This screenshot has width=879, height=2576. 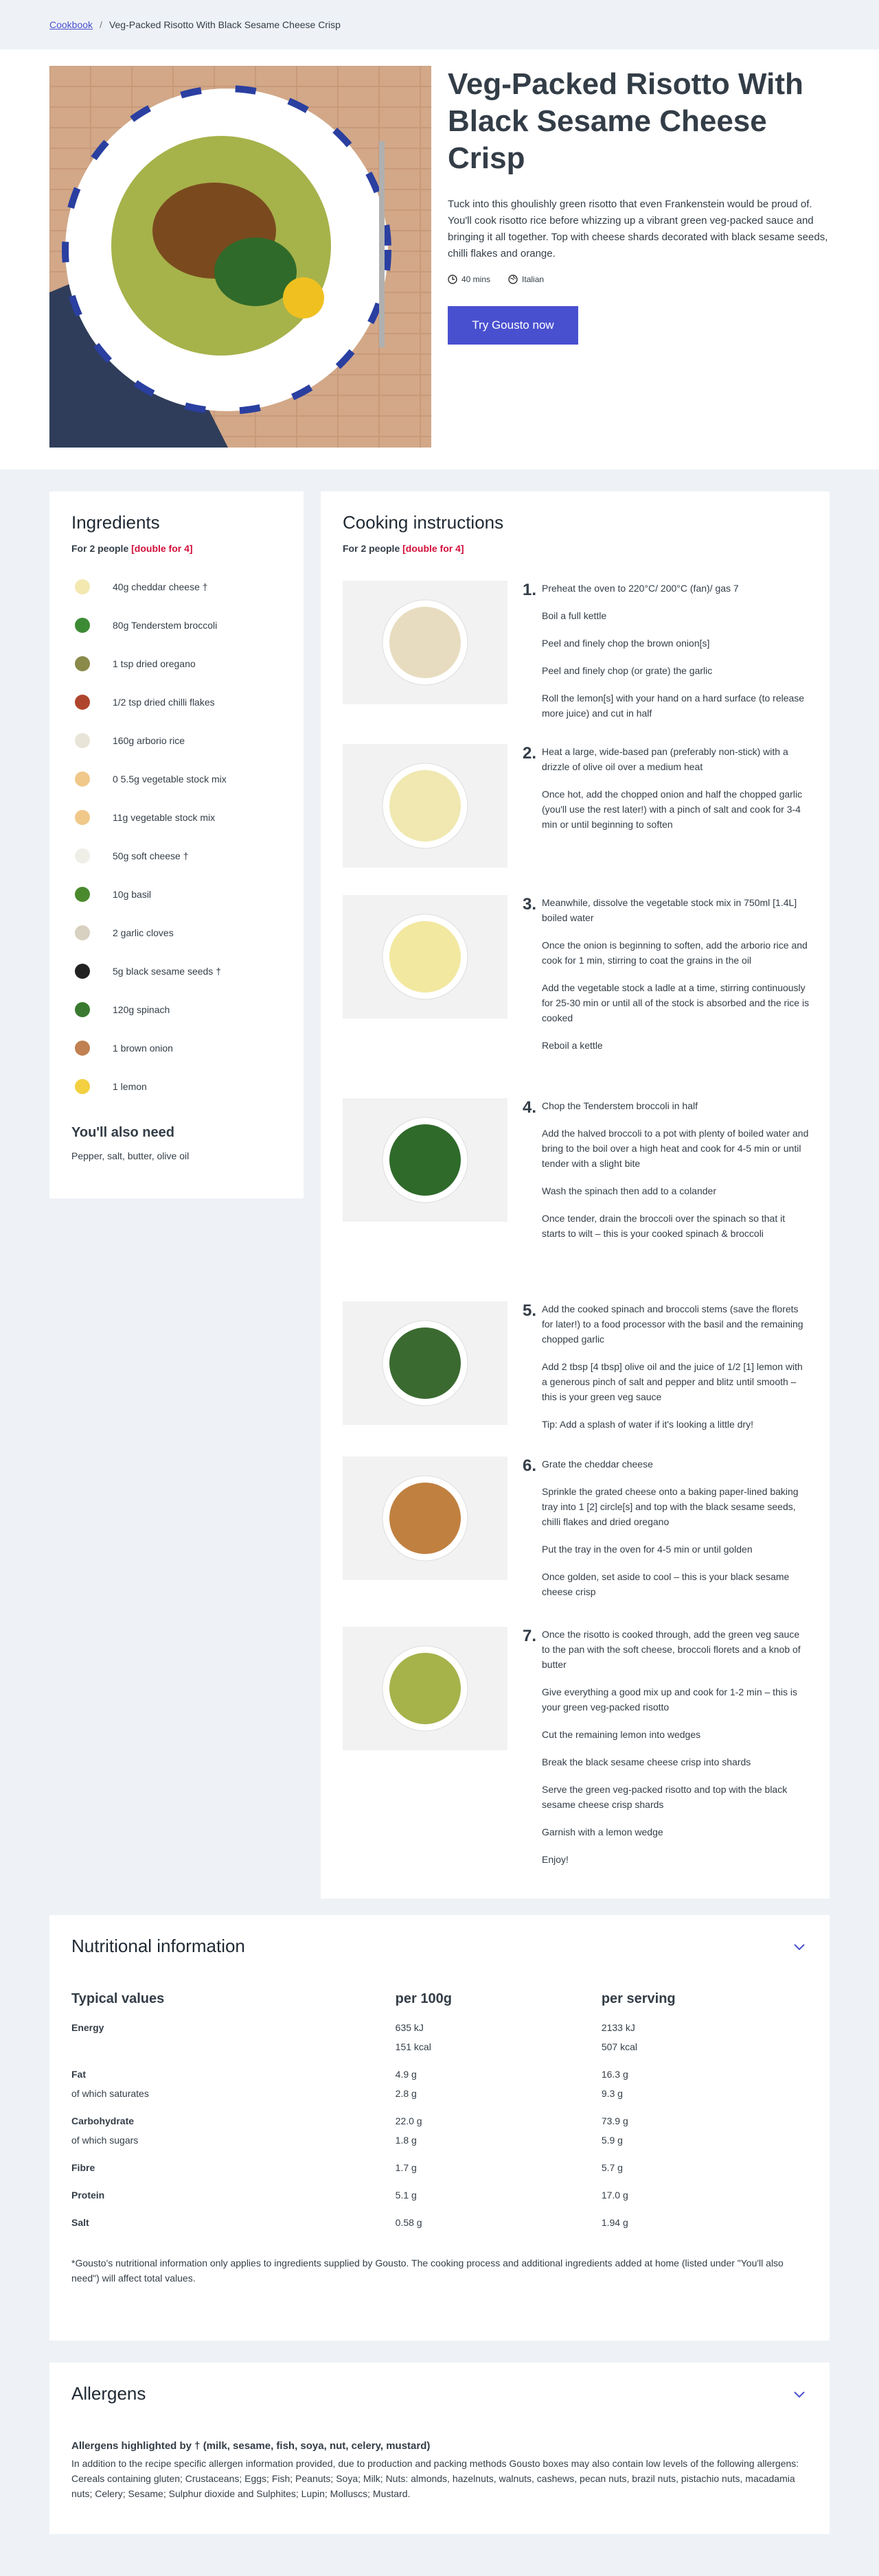 What do you see at coordinates (141, 1009) in the screenshot?
I see `ingredient-label: 120g spinach` at bounding box center [141, 1009].